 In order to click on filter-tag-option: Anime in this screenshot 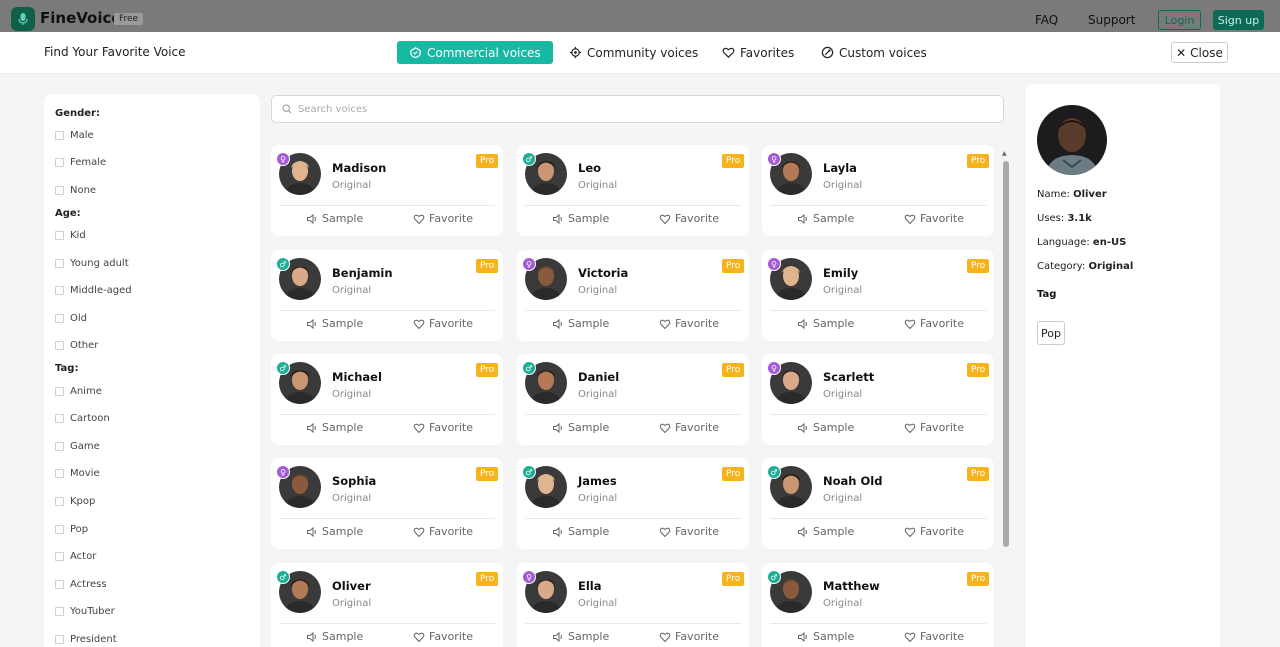, I will do `click(78, 391)`.